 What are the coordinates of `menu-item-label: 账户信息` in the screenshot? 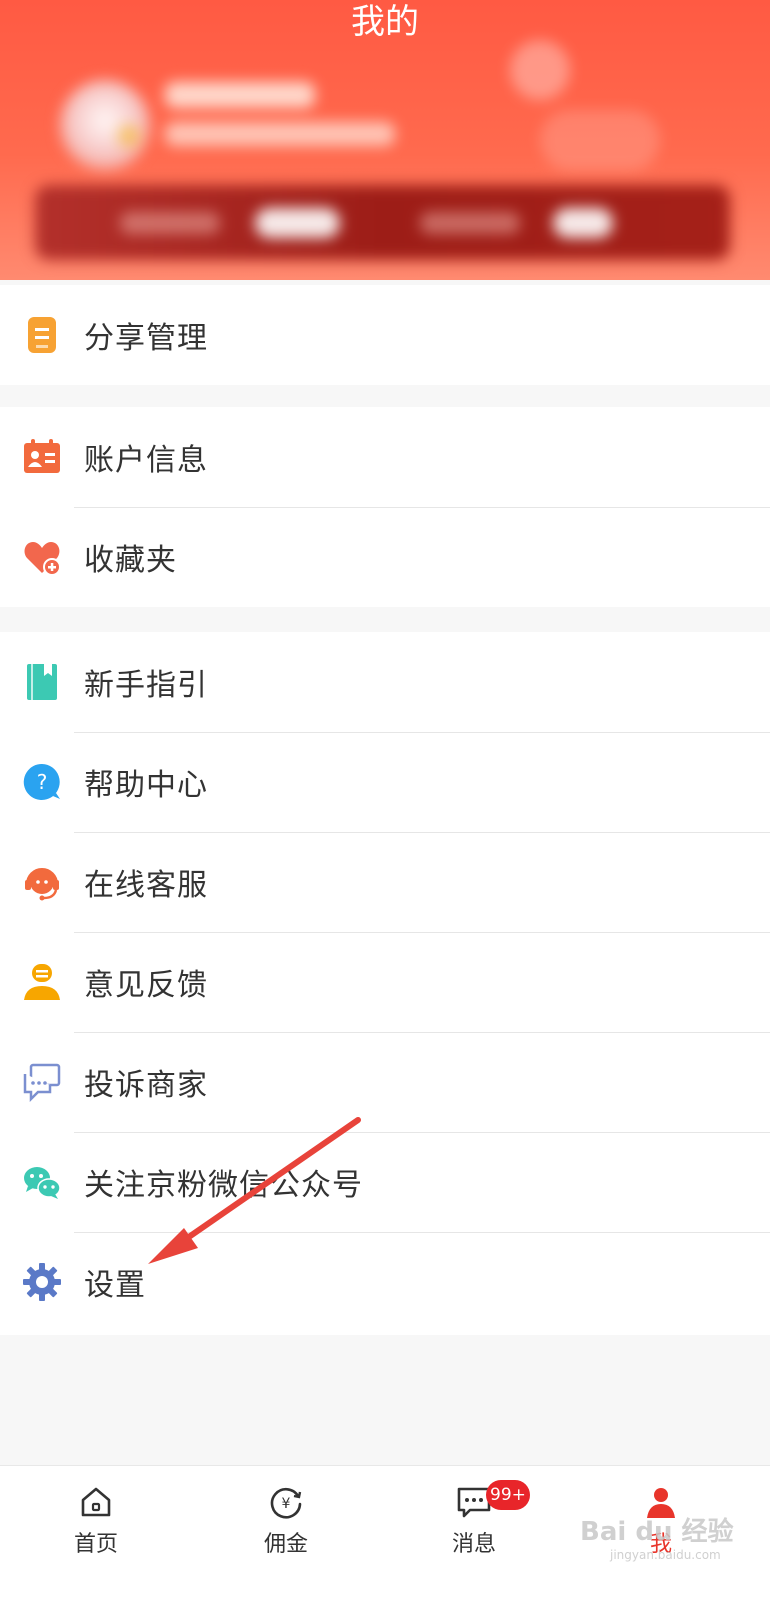 It's located at (146, 460).